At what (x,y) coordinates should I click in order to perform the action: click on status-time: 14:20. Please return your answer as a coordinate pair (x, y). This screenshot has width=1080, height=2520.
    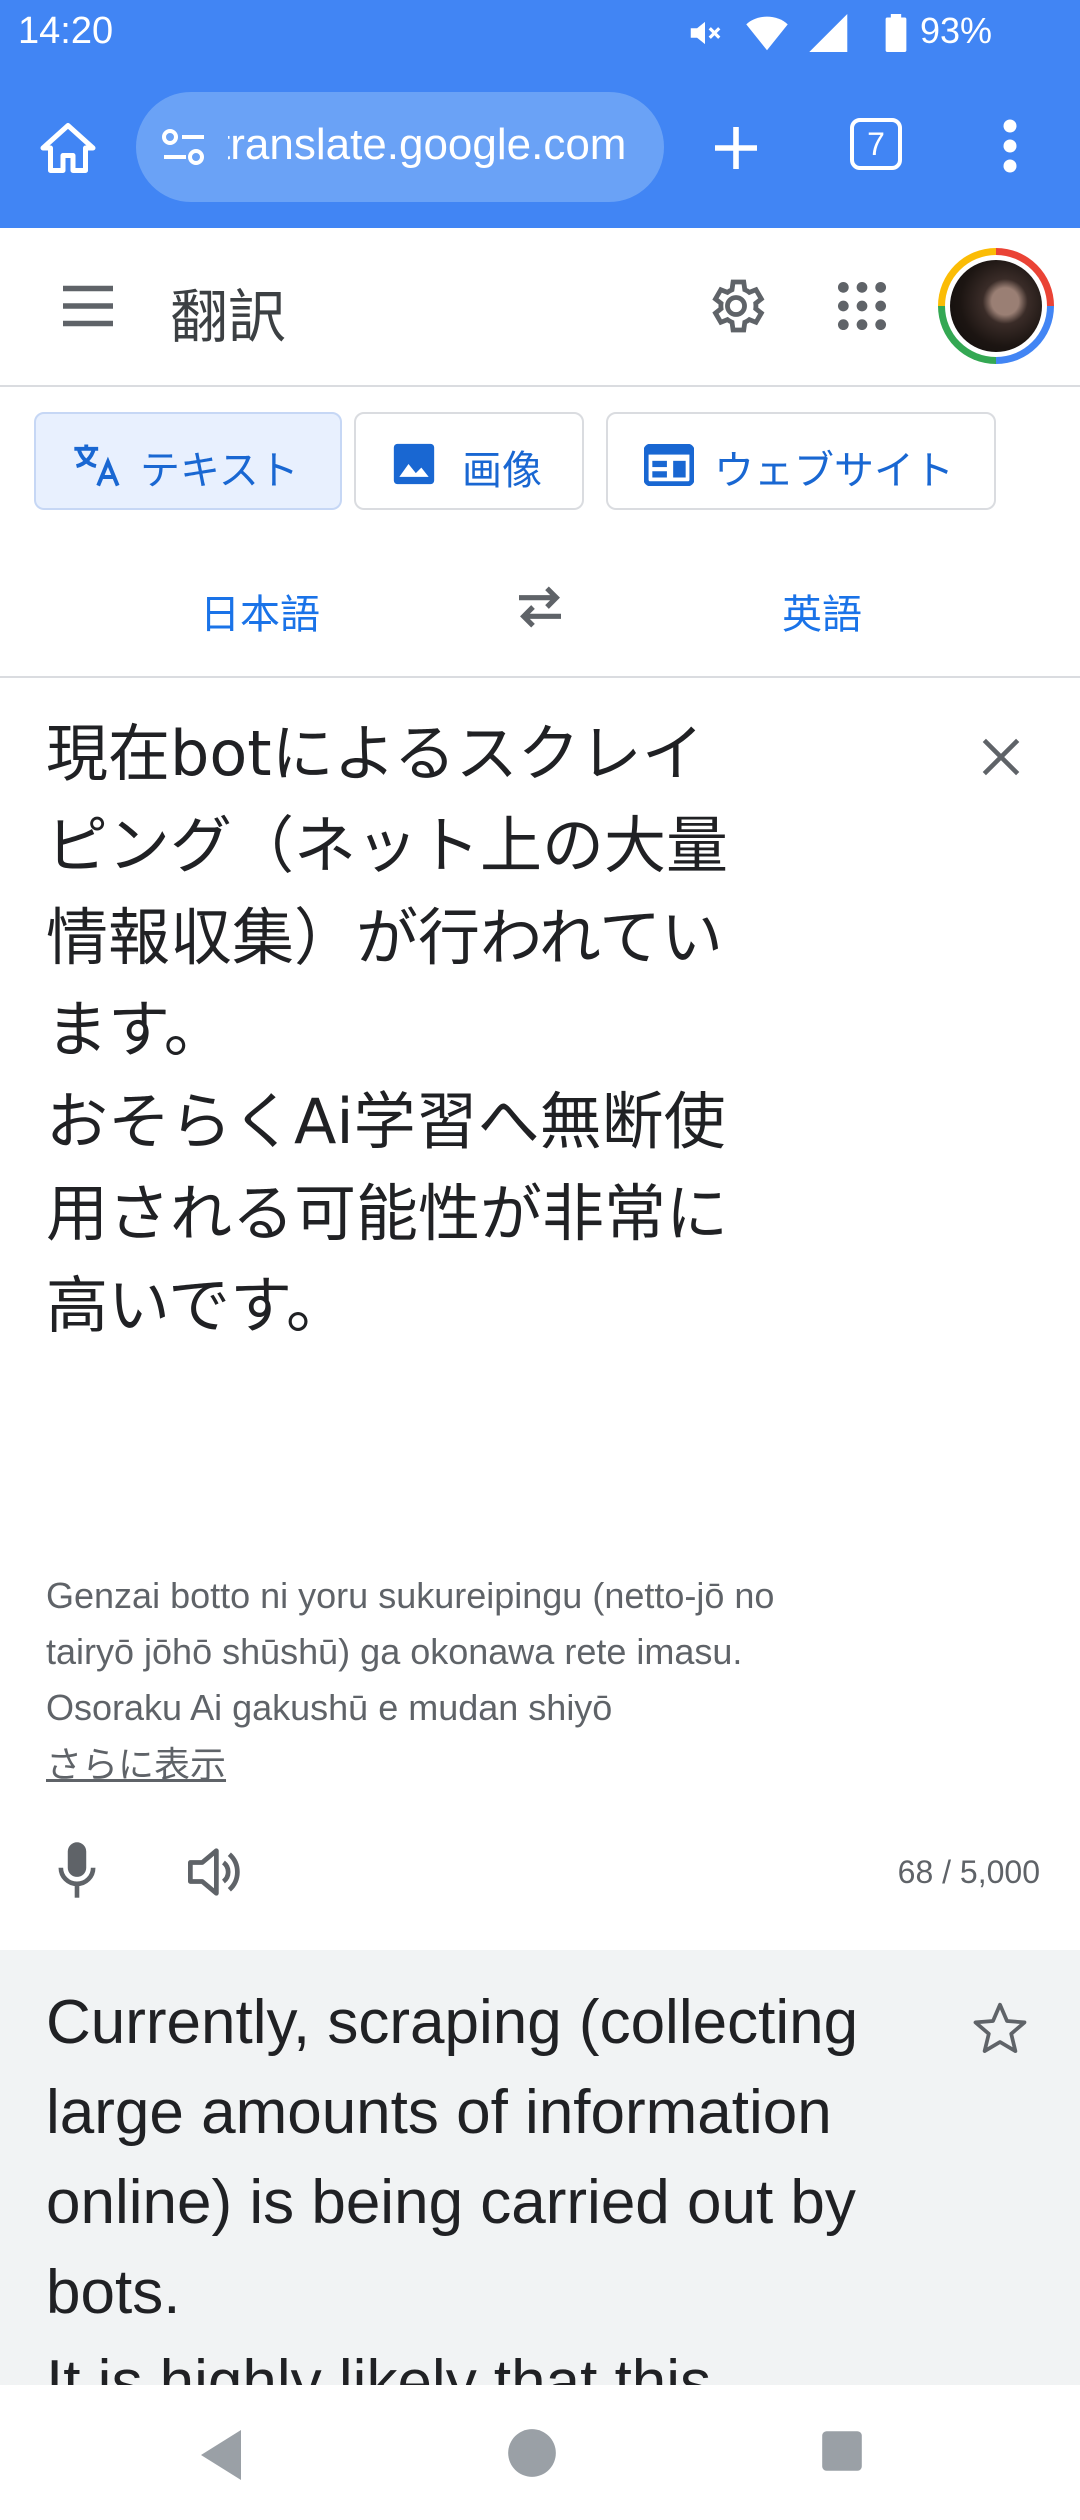
    Looking at the image, I should click on (66, 31).